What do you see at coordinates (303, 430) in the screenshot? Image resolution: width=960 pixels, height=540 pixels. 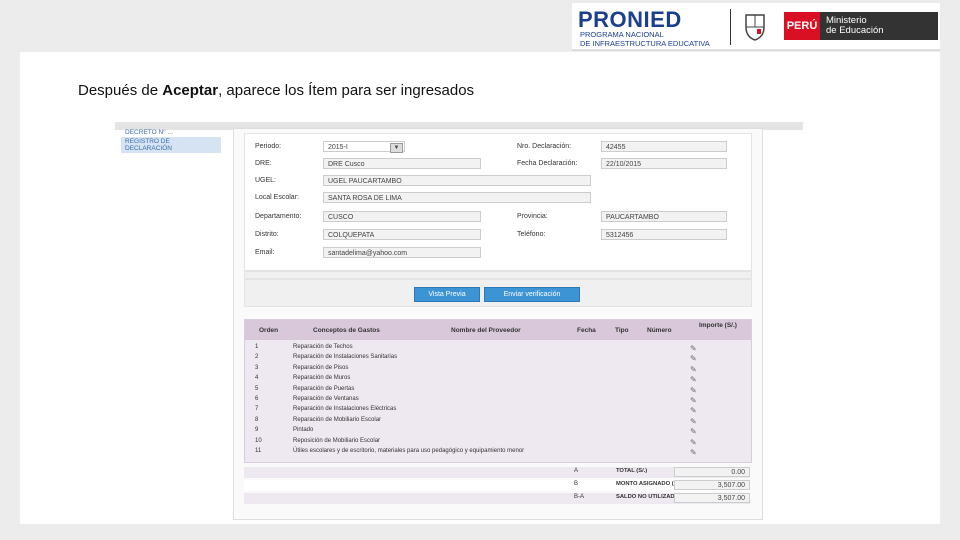 I see `row-concept: Pintado` at bounding box center [303, 430].